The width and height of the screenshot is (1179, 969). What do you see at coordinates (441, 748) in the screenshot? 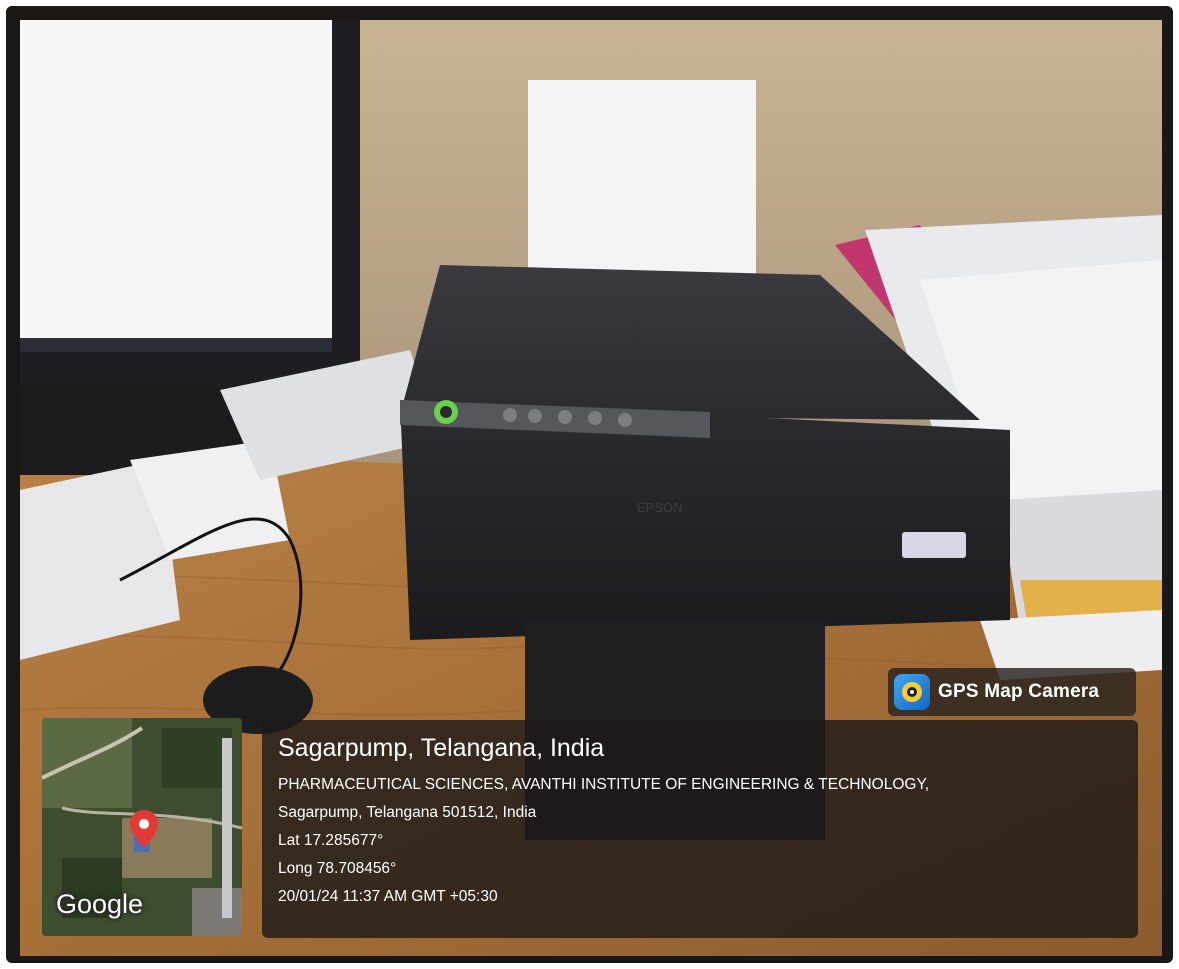
I see `location-title: Sagarpump, Telangana, India` at bounding box center [441, 748].